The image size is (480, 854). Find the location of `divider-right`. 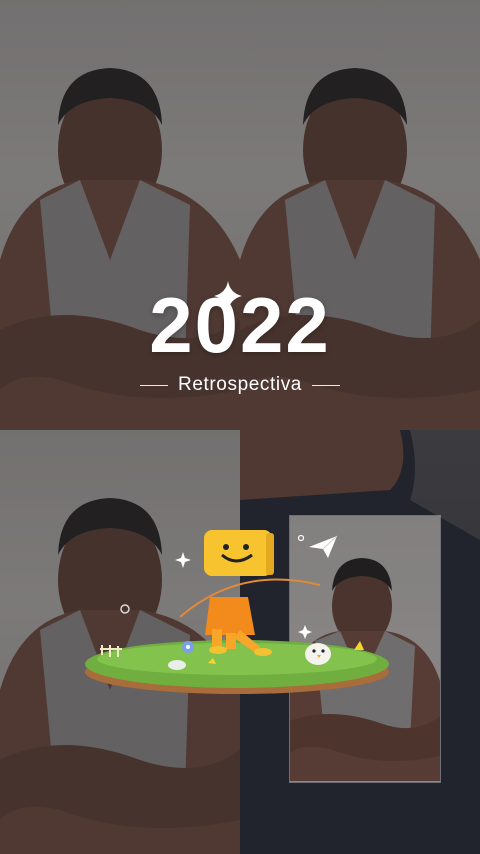

divider-right is located at coordinates (325, 385).